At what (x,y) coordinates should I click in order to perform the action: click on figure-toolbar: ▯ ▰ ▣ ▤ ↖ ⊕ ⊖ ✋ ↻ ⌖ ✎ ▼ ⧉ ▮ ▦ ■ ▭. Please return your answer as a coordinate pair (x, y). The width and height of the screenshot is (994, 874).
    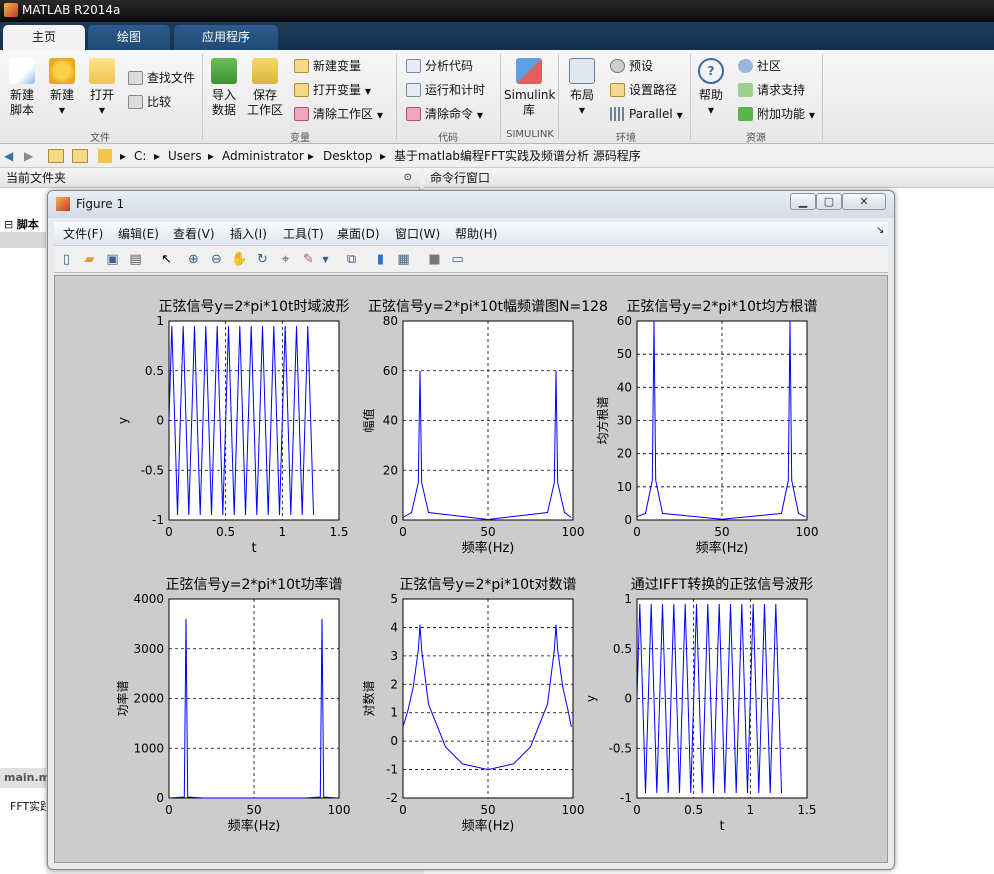
    Looking at the image, I should click on (471, 259).